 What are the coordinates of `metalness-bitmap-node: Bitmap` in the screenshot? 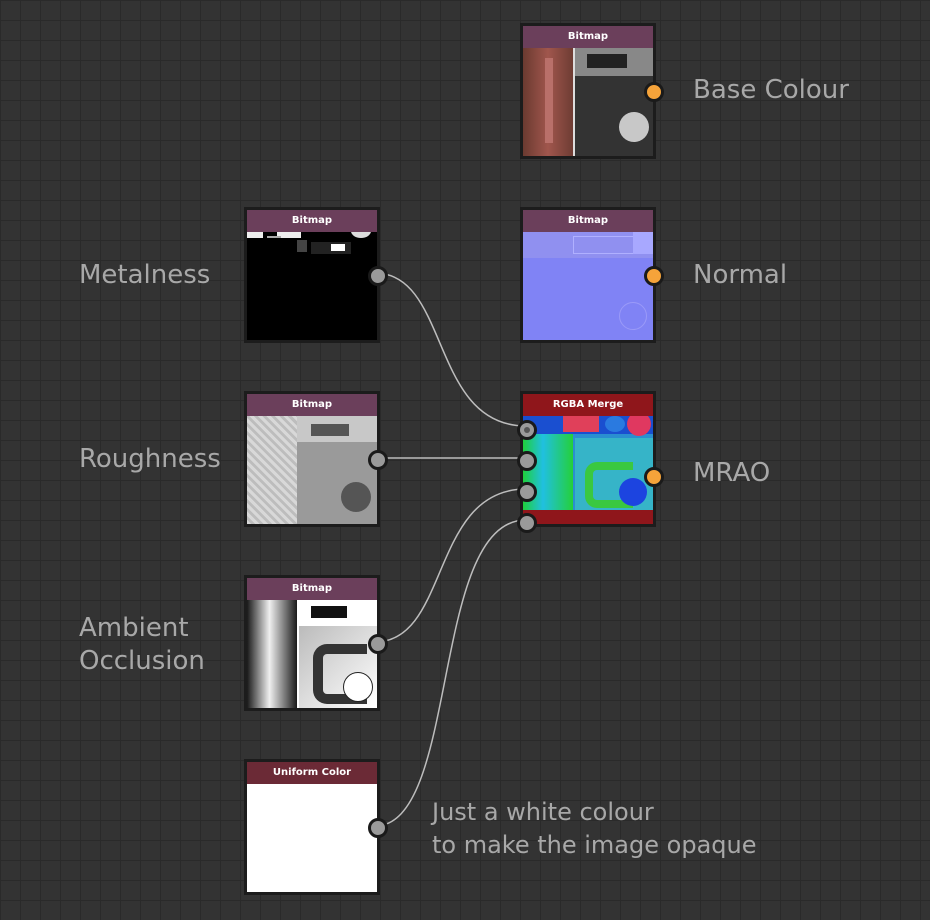 It's located at (316, 275).